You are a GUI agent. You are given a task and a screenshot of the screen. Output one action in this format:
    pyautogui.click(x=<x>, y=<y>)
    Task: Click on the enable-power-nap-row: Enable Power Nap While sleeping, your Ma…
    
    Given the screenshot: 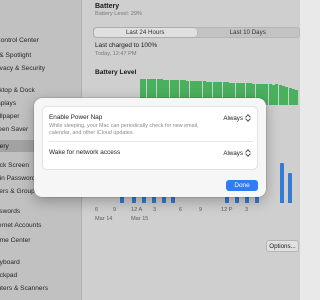 What is the action you would take?
    pyautogui.click(x=151, y=124)
    